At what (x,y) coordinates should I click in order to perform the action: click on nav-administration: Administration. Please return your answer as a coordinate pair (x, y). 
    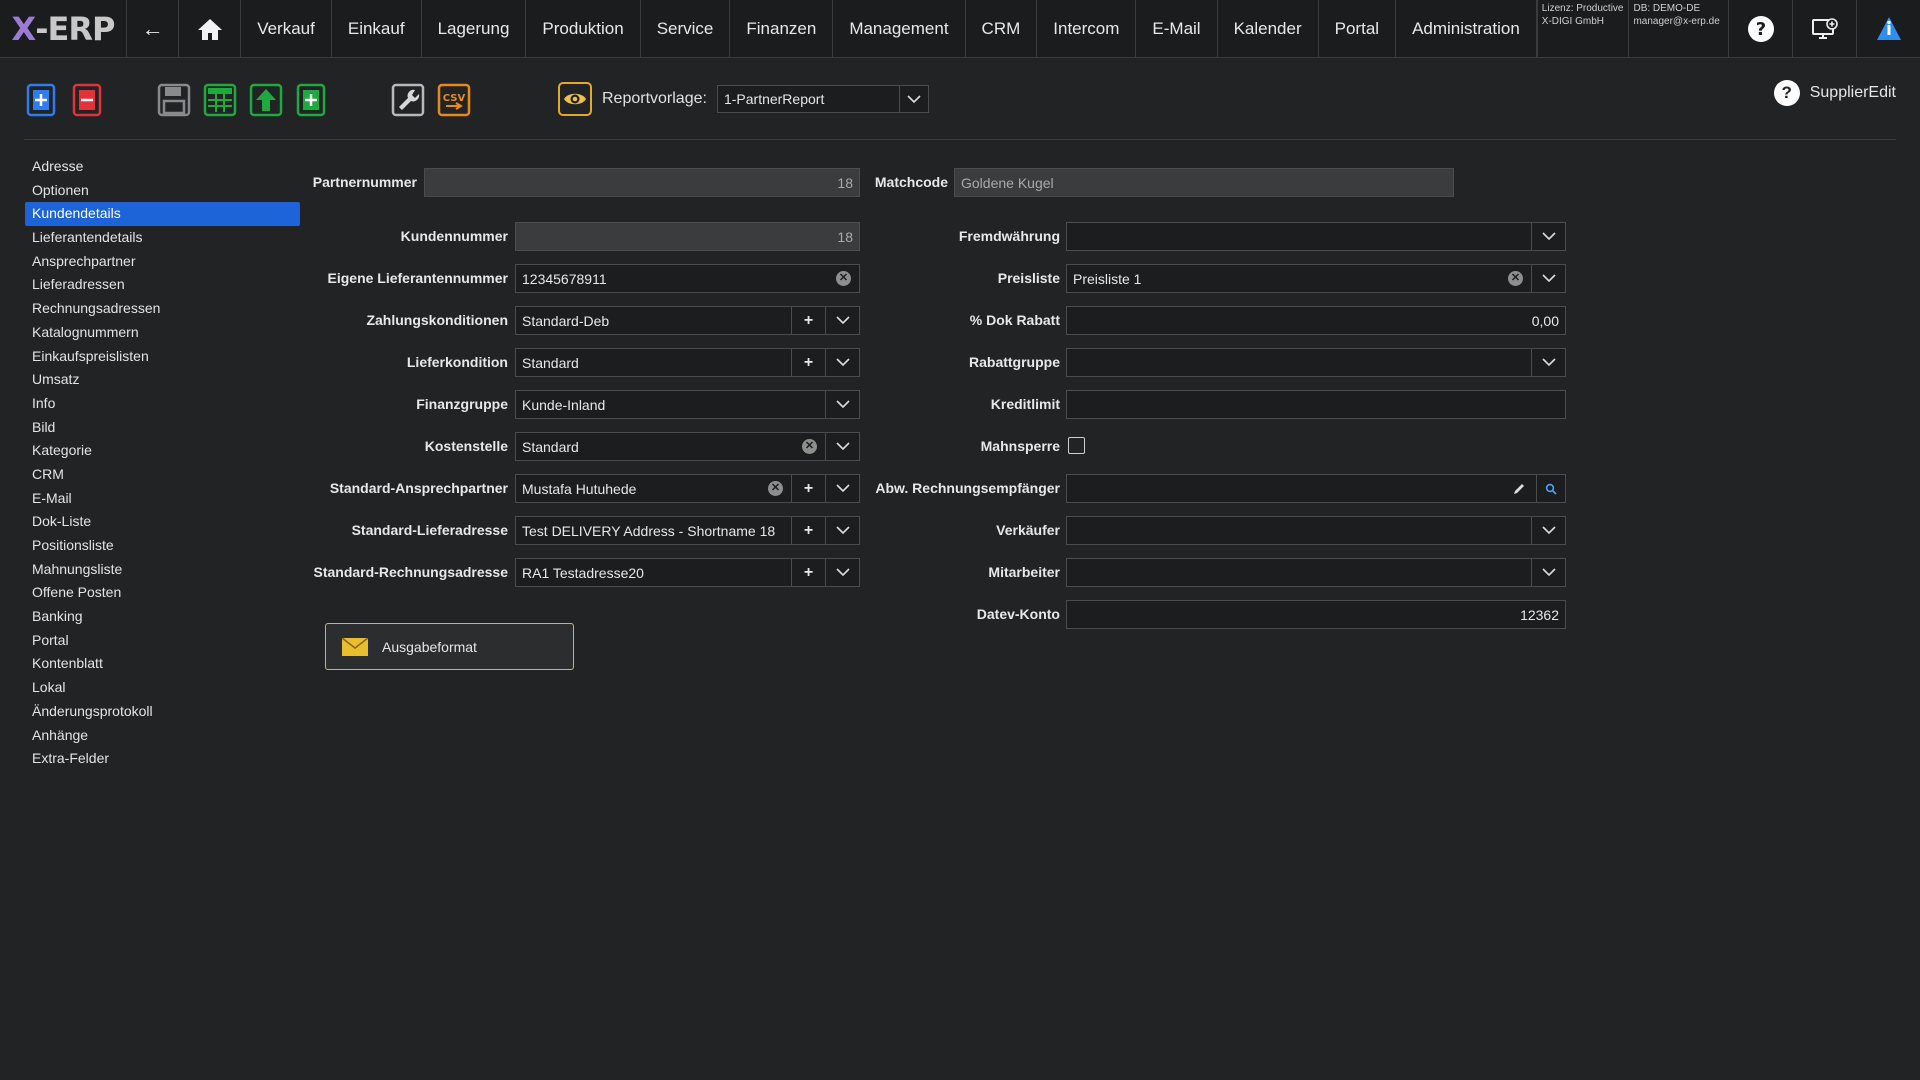
    Looking at the image, I should click on (1466, 28).